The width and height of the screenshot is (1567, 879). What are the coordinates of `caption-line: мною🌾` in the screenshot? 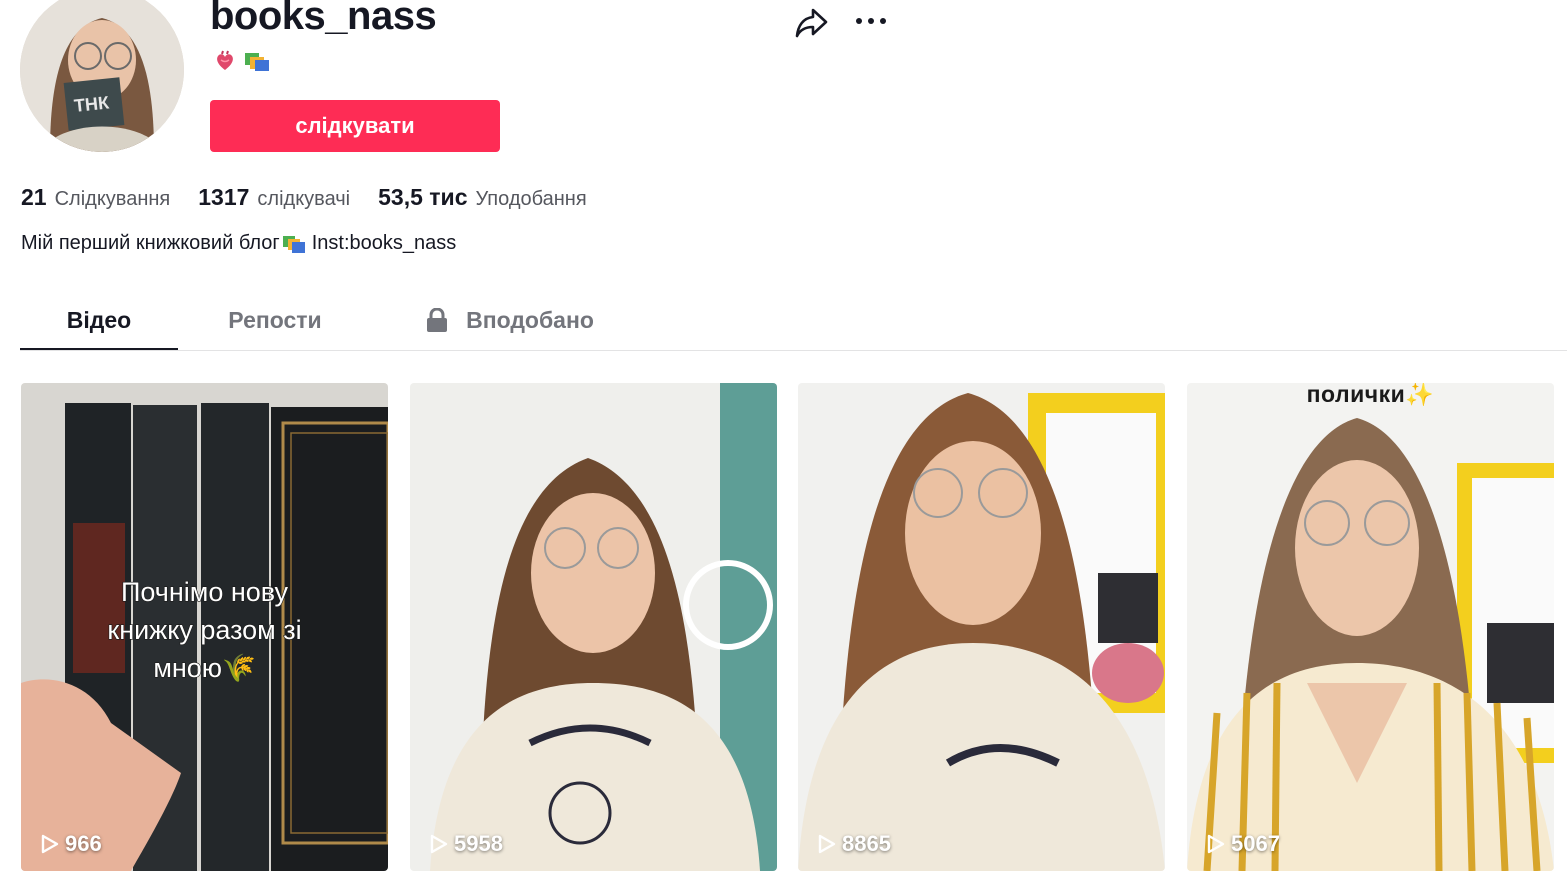 It's located at (205, 667).